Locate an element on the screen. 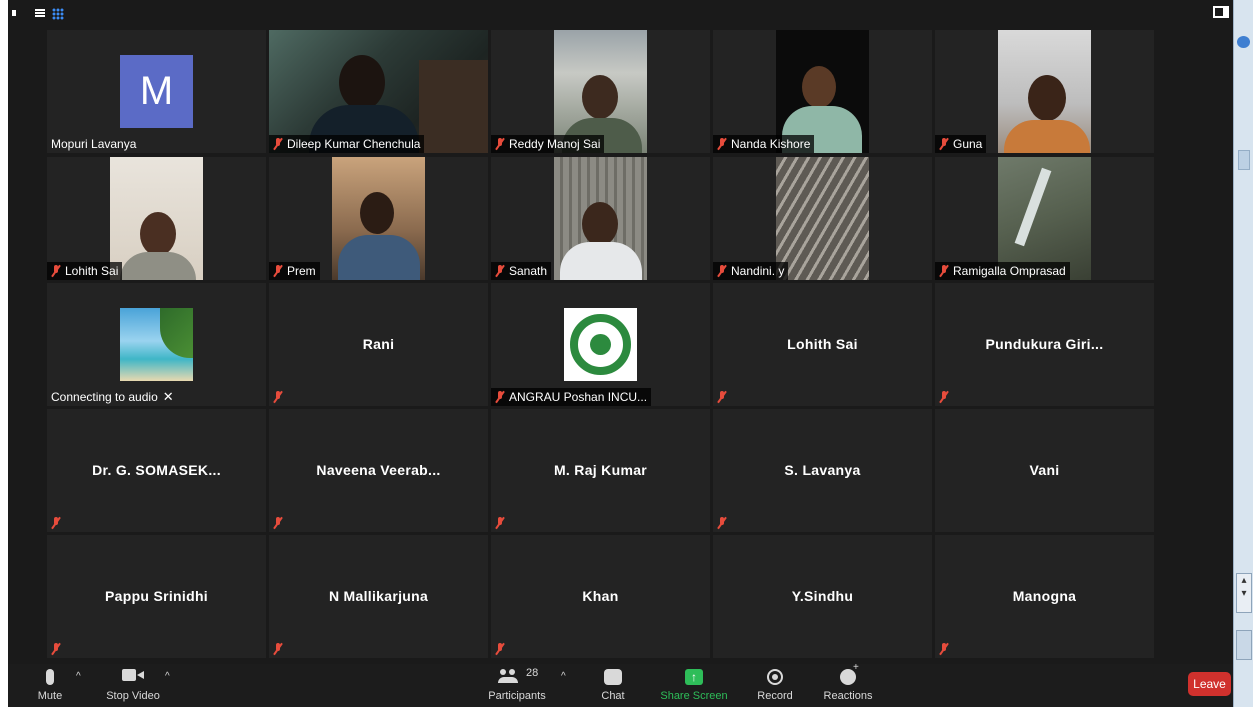 The width and height of the screenshot is (1253, 707). participant-tile: Dileep Kumar Chenchula is located at coordinates (378, 91).